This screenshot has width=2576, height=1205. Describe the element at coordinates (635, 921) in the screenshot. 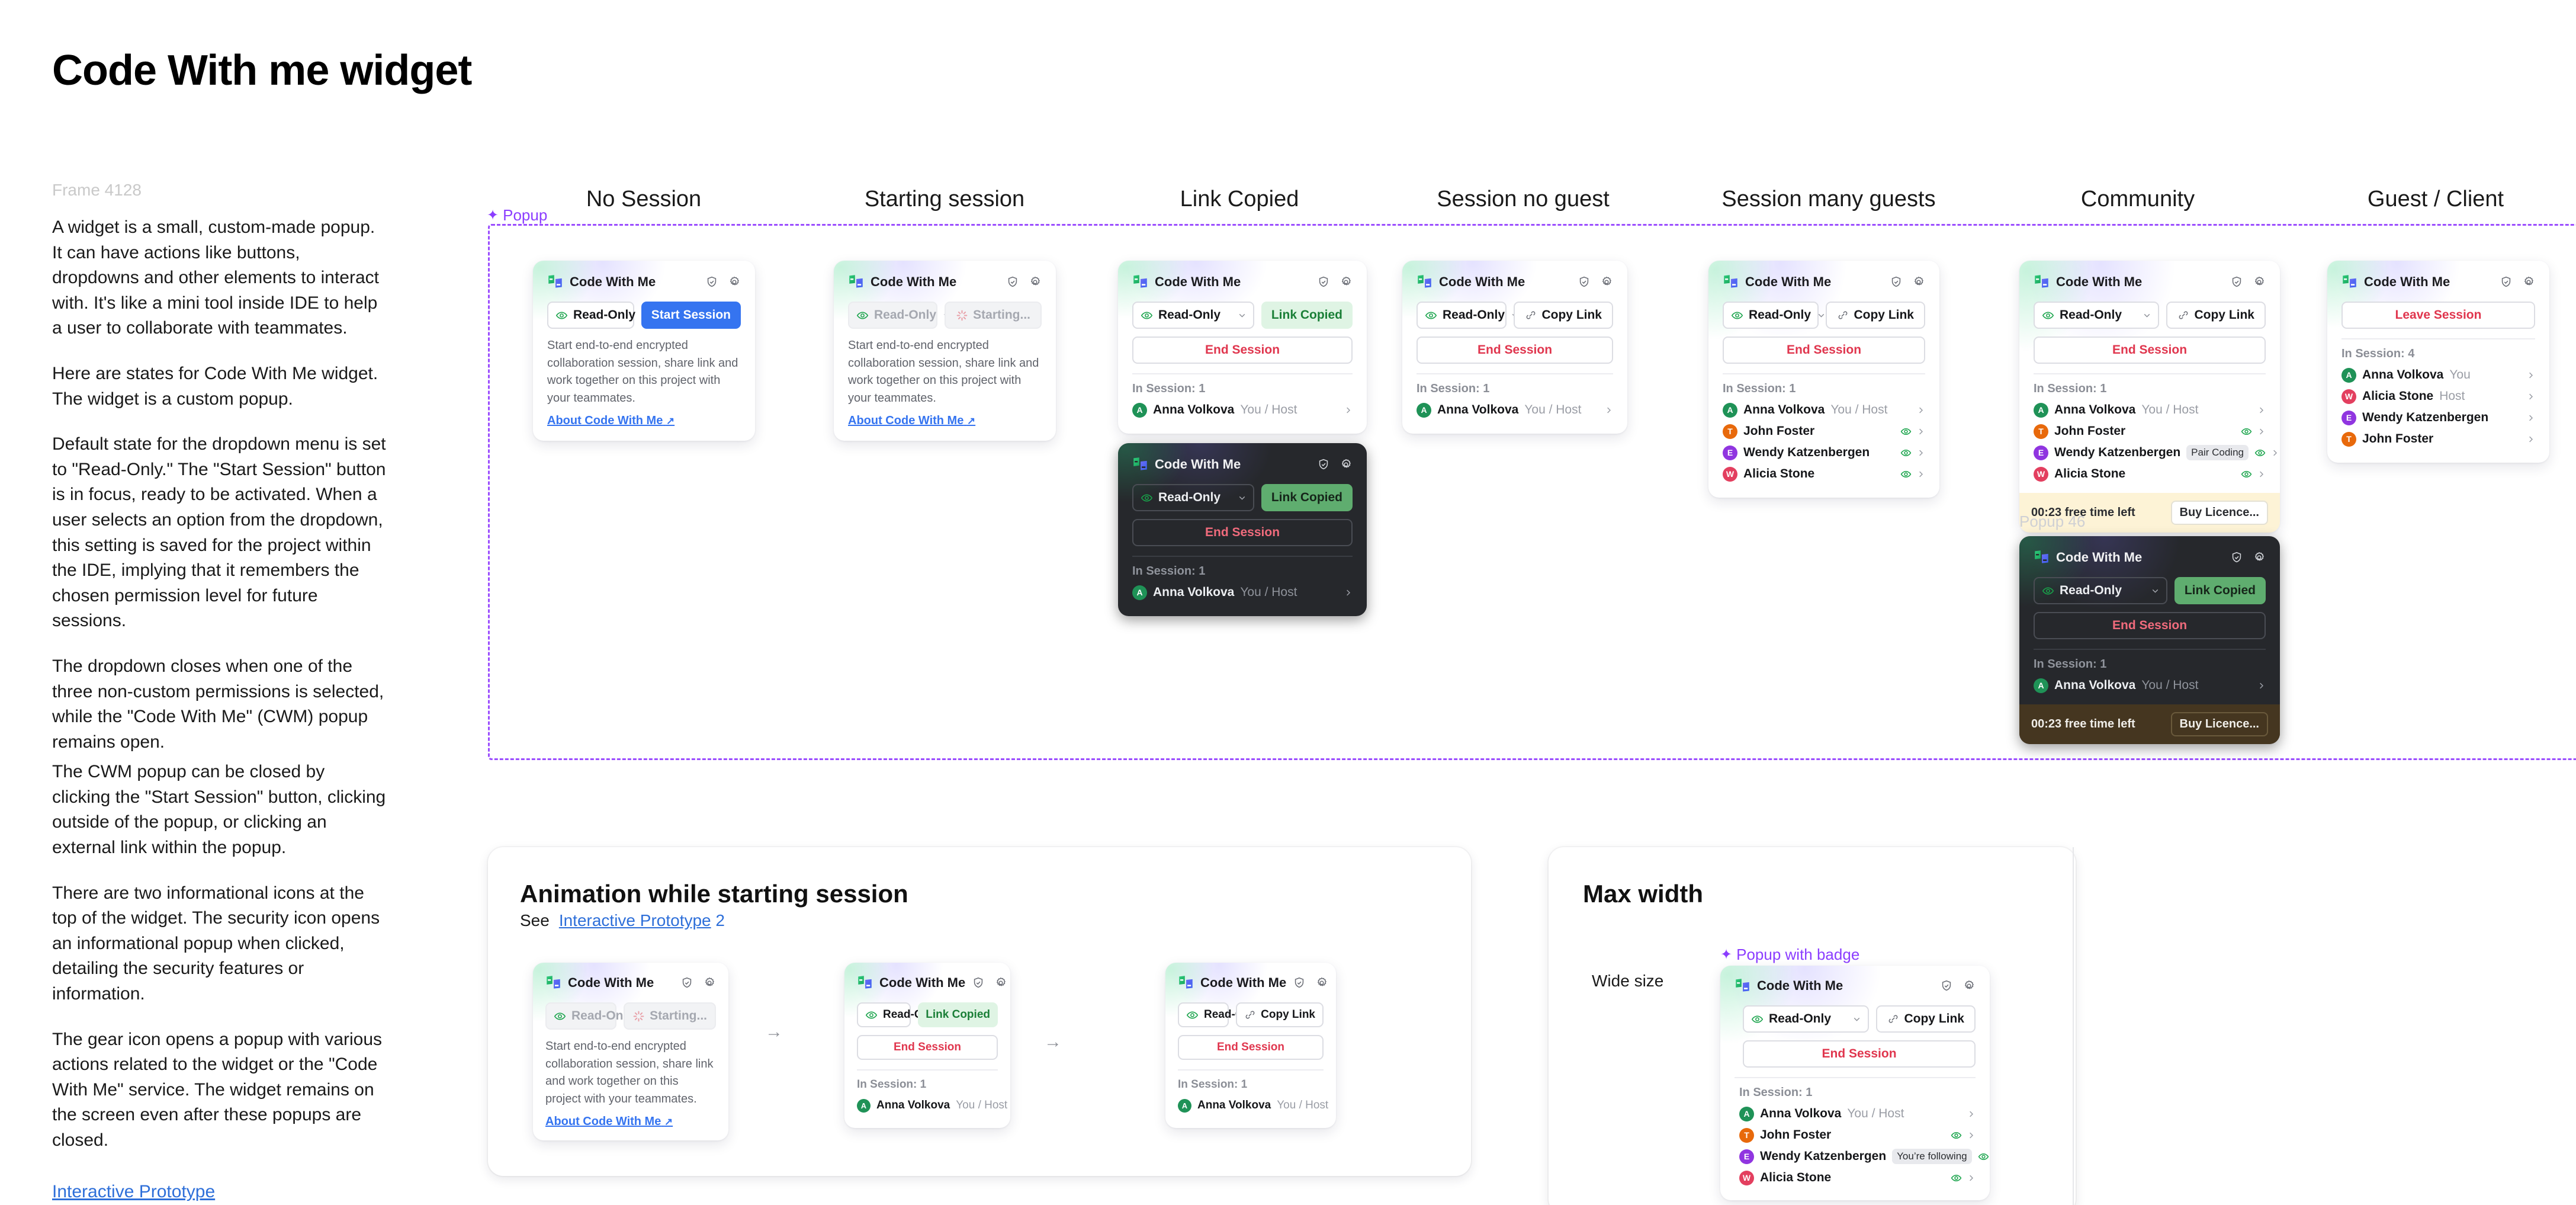

I see `interactive-prototype-2-link: Interactive Prototype` at that location.